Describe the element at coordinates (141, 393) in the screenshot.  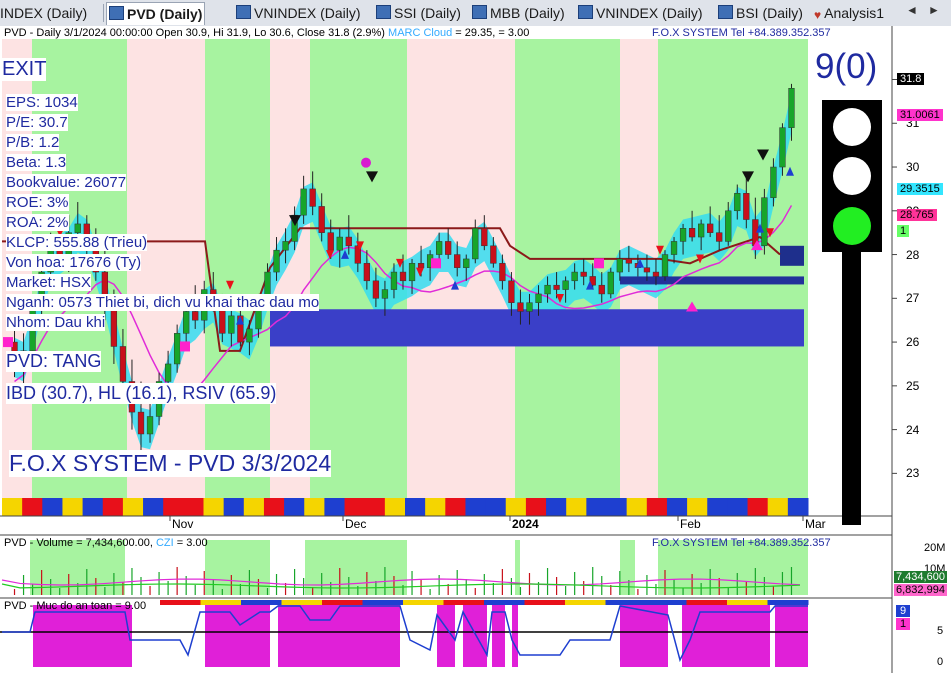
I see `indicators-label: IBD (30.7), HL (16.1), RSIV (65.9)` at that location.